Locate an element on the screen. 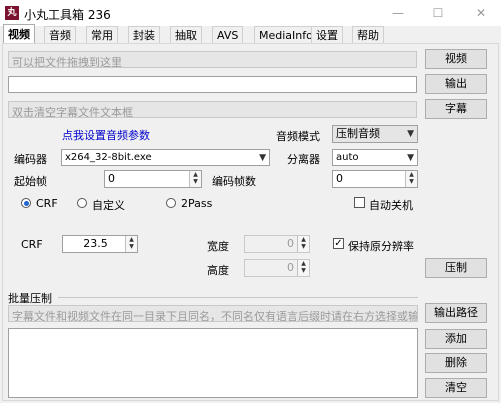 This screenshot has width=501, height=403. batch-hint-input: 字幕文件和视频文件在同一目录下且同名，不同名仅有语言后缀时请在右方选择或输入 is located at coordinates (213, 313).